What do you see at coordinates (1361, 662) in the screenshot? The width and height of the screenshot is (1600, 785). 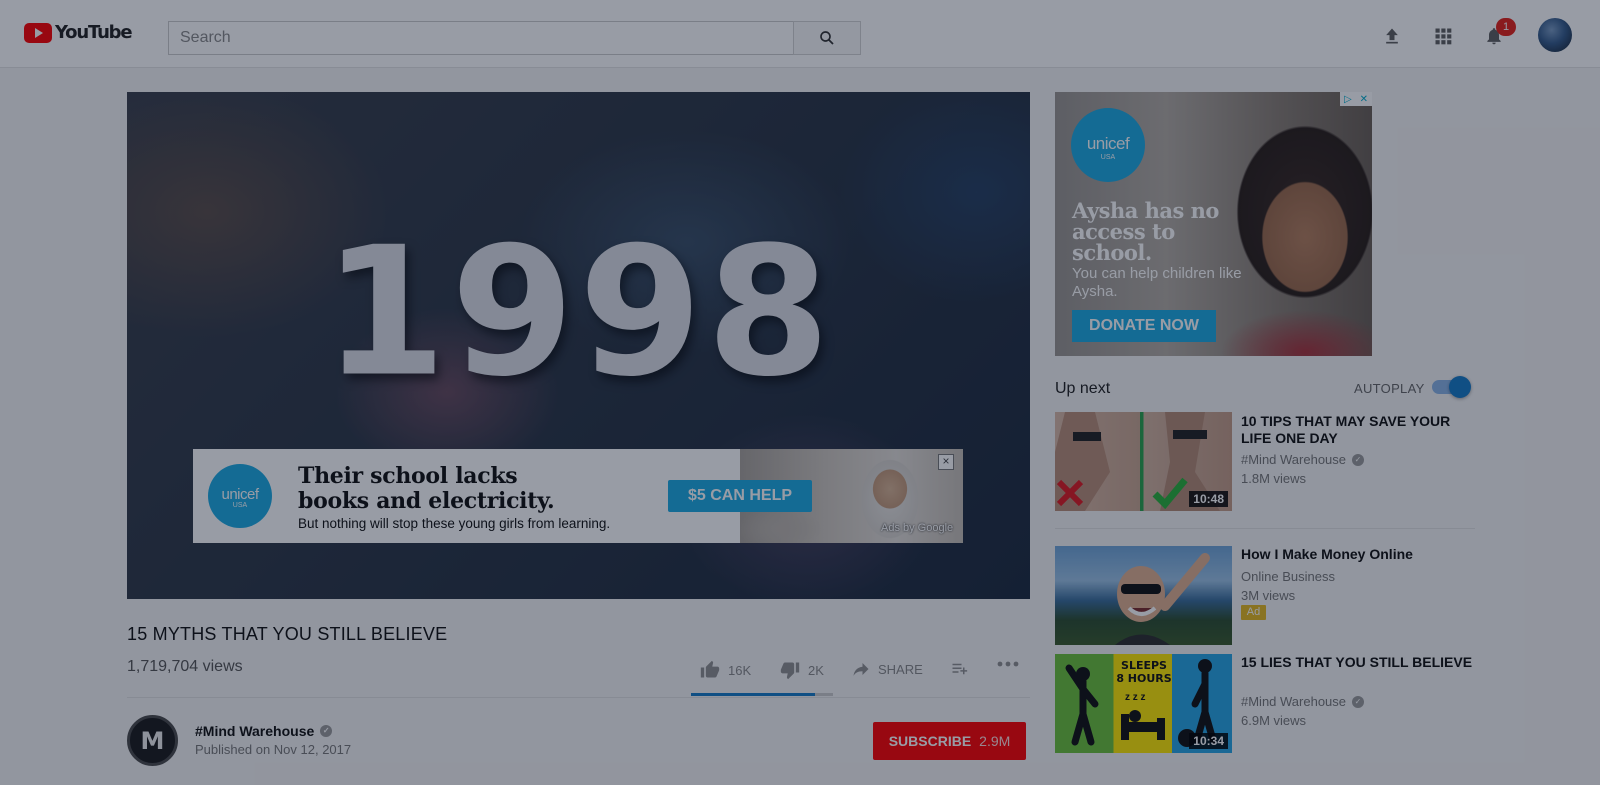 I see `rec-title-3: 15 LIES THAT YOU STILL BELIEVE` at bounding box center [1361, 662].